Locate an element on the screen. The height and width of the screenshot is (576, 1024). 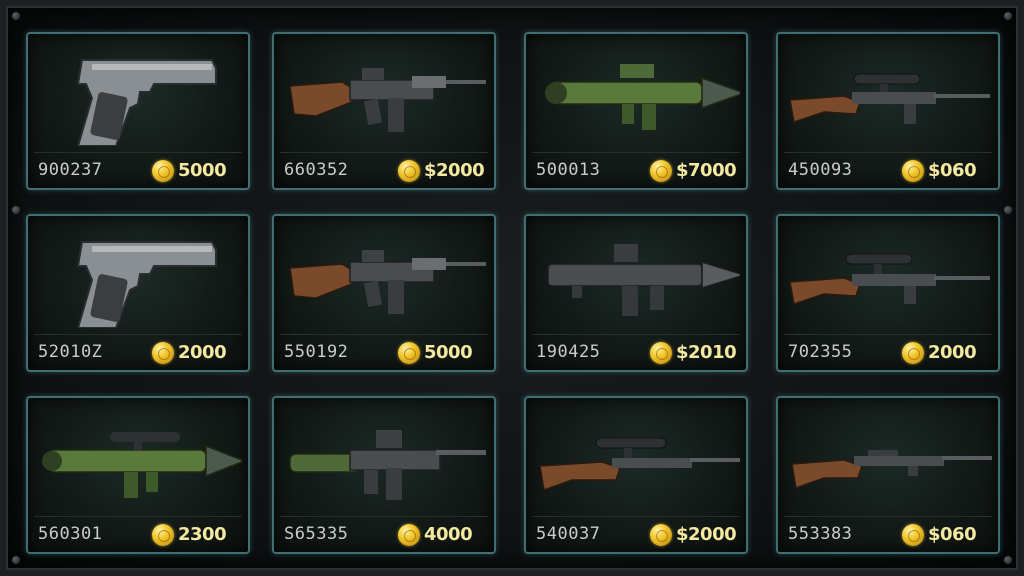
weapon-slot: 190425 $2010 is located at coordinates (636, 293).